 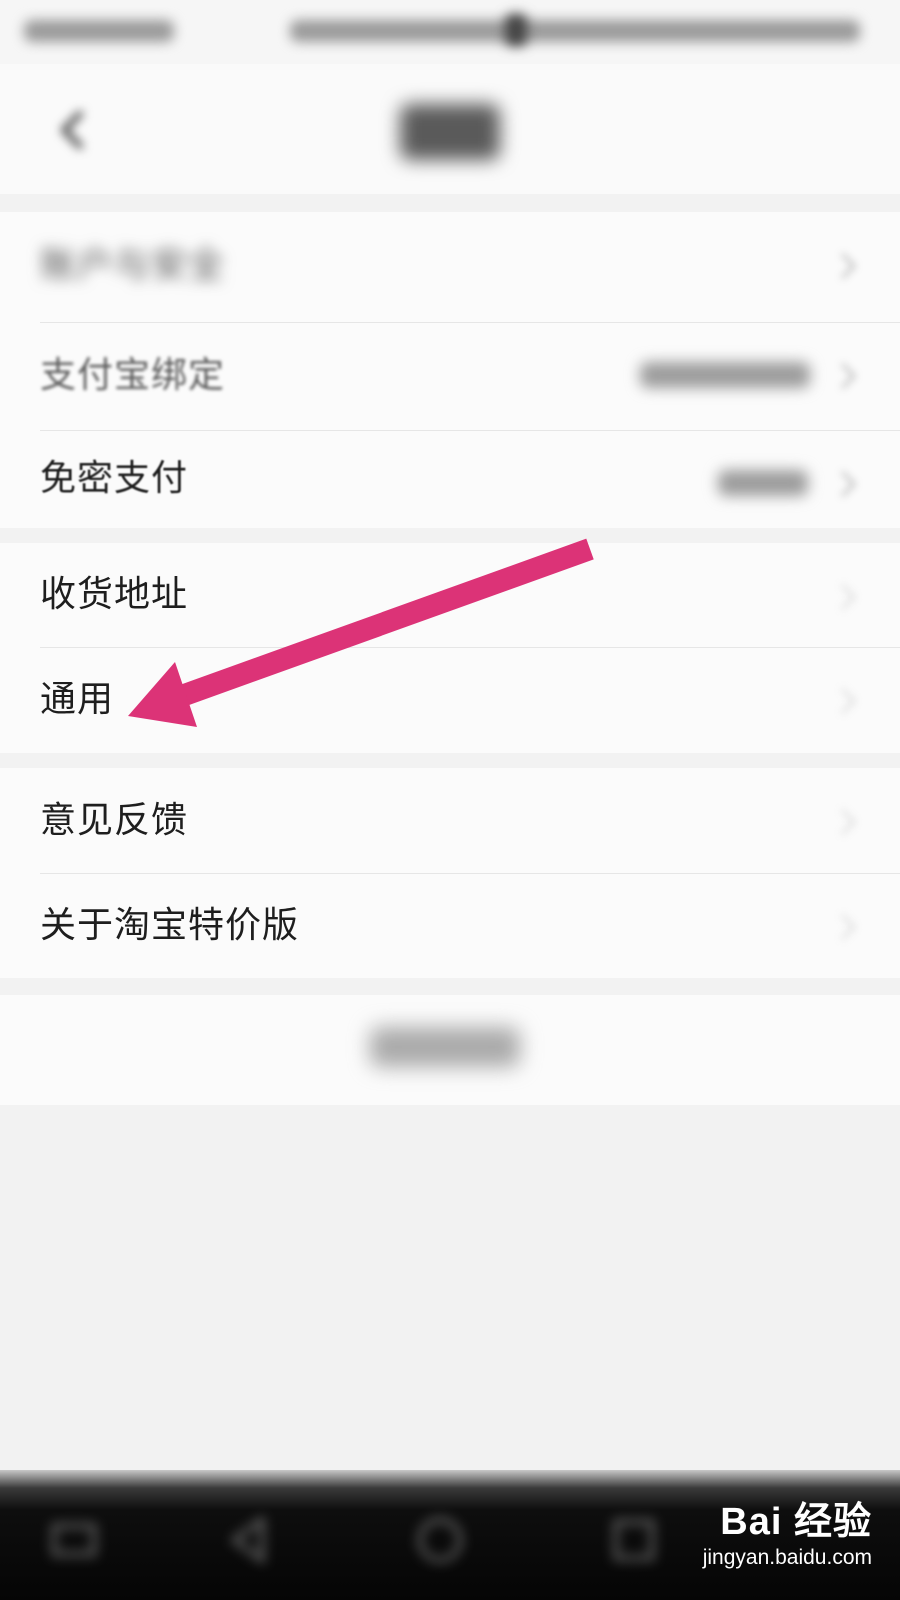 I want to click on settings-item-label: 账户与安全, so click(x=133, y=265).